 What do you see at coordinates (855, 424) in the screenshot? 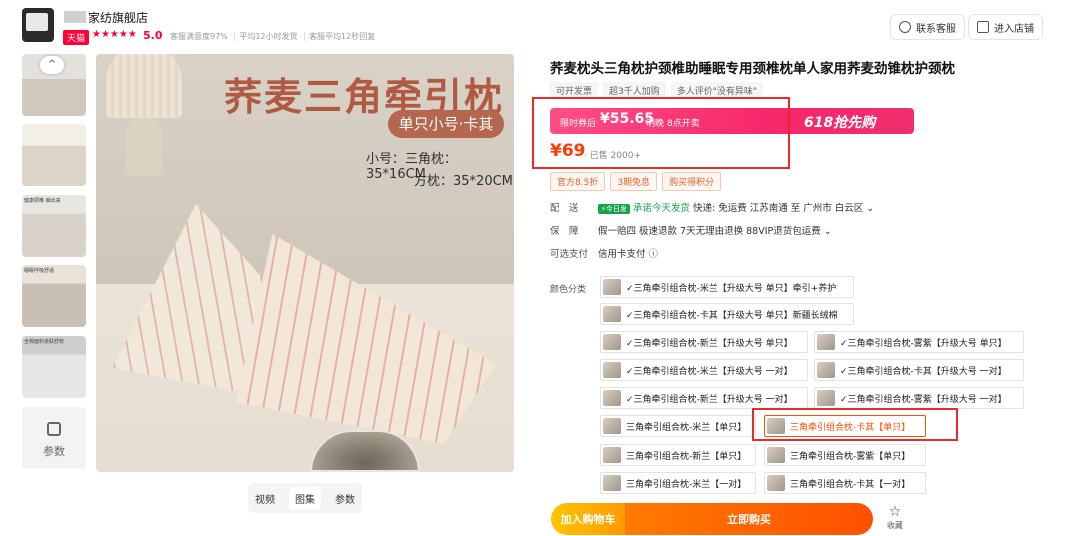
I see `selected-sku-highlight-box` at bounding box center [855, 424].